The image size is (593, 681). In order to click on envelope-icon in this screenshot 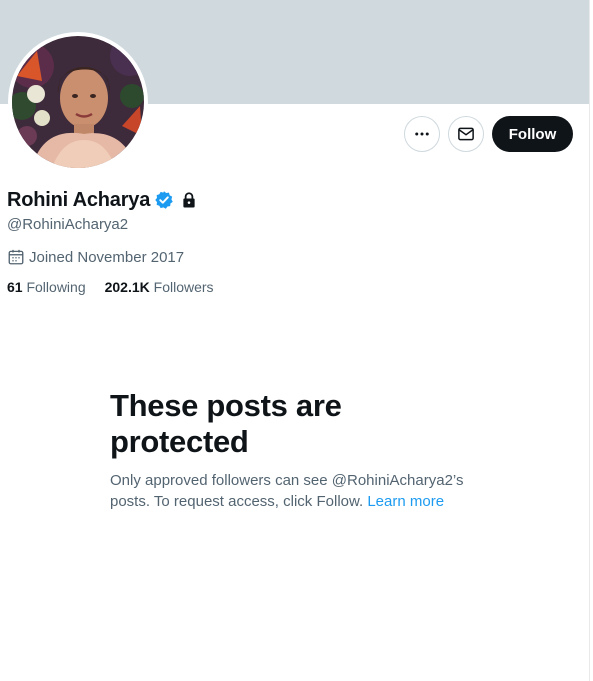, I will do `click(466, 134)`.